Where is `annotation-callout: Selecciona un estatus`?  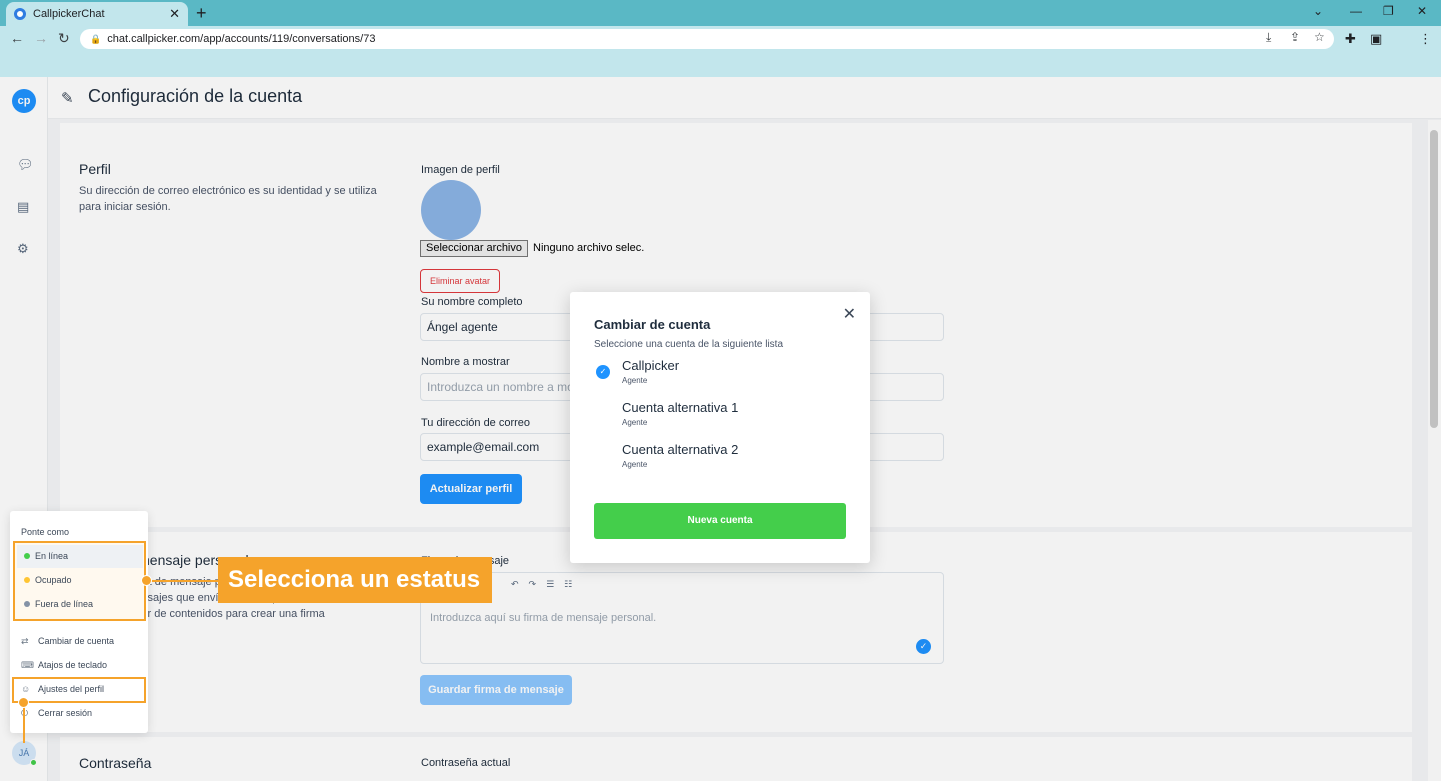
annotation-callout: Selecciona un estatus is located at coordinates (355, 580).